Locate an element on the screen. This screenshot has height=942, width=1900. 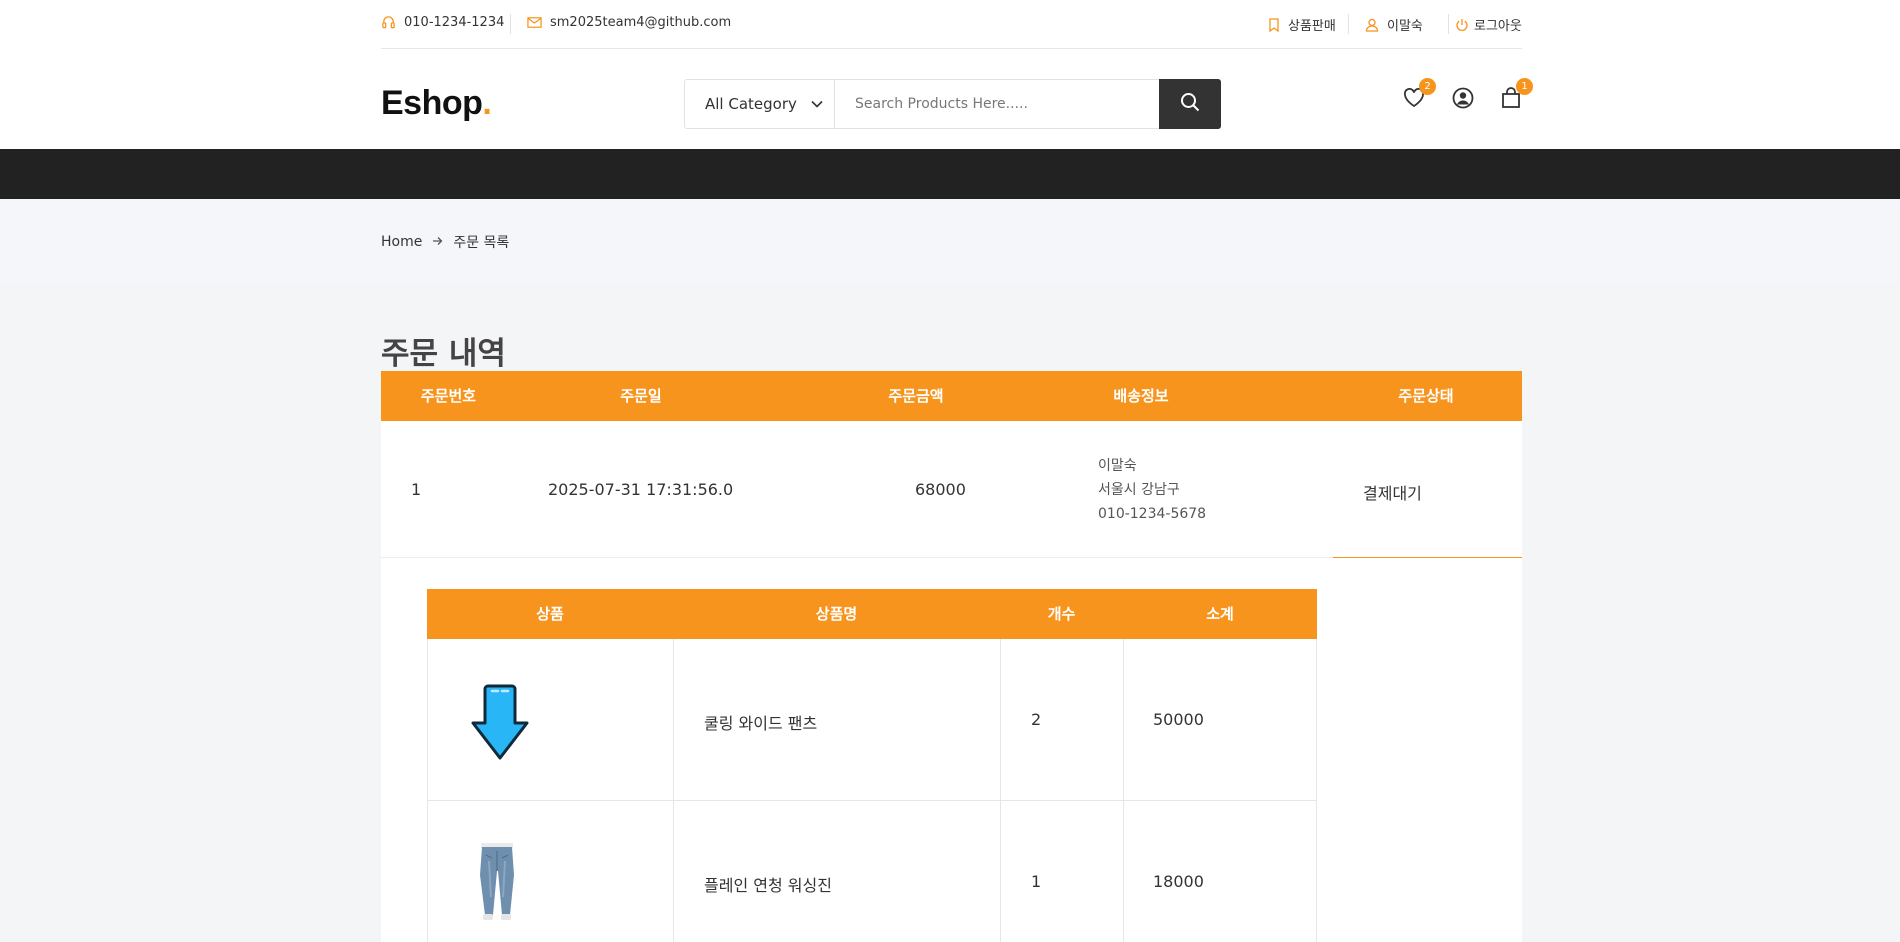
col-subtotal: 소계 is located at coordinates (1220, 614).